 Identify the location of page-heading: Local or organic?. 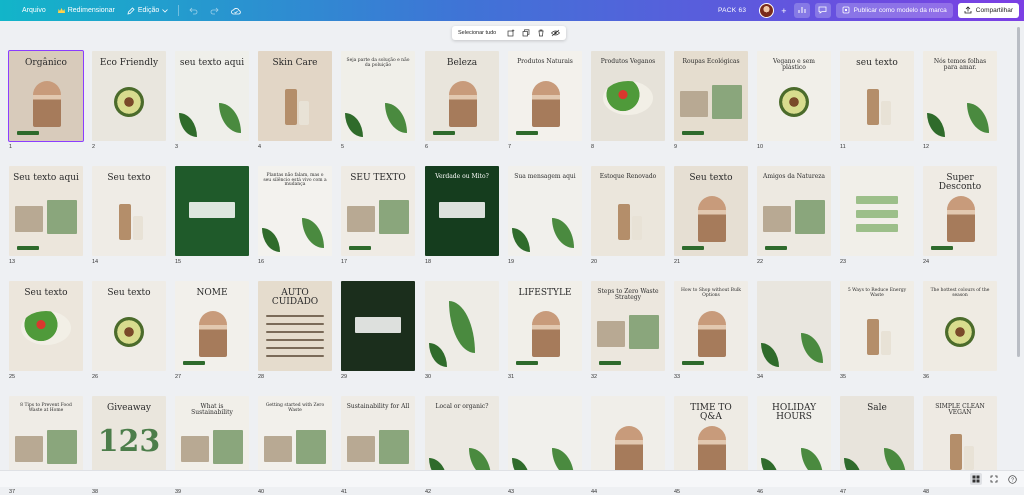
(462, 406).